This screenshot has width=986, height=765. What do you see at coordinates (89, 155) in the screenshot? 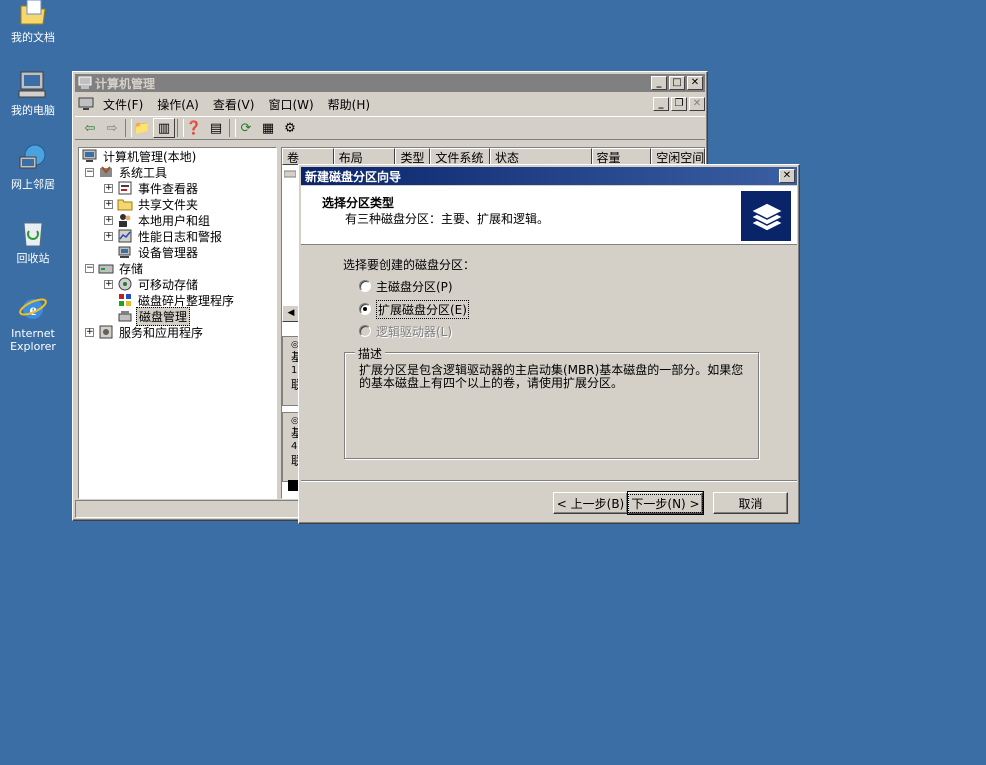
I see `computer-management-icon` at bounding box center [89, 155].